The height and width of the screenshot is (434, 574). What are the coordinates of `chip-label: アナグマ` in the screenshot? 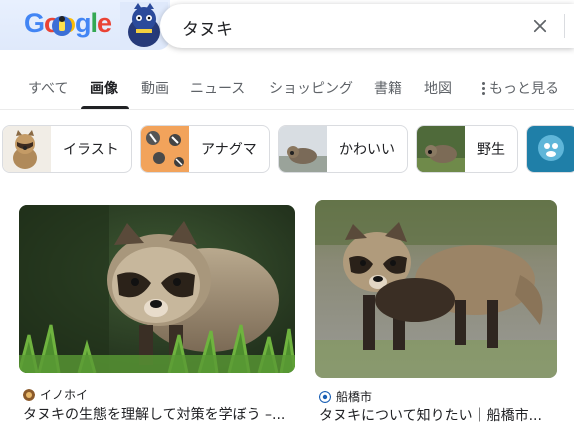 It's located at (229, 150).